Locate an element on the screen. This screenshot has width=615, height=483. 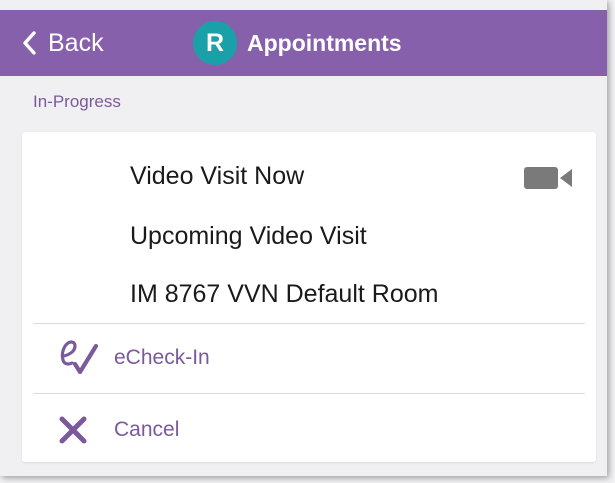
video-camera-icon is located at coordinates (549, 180).